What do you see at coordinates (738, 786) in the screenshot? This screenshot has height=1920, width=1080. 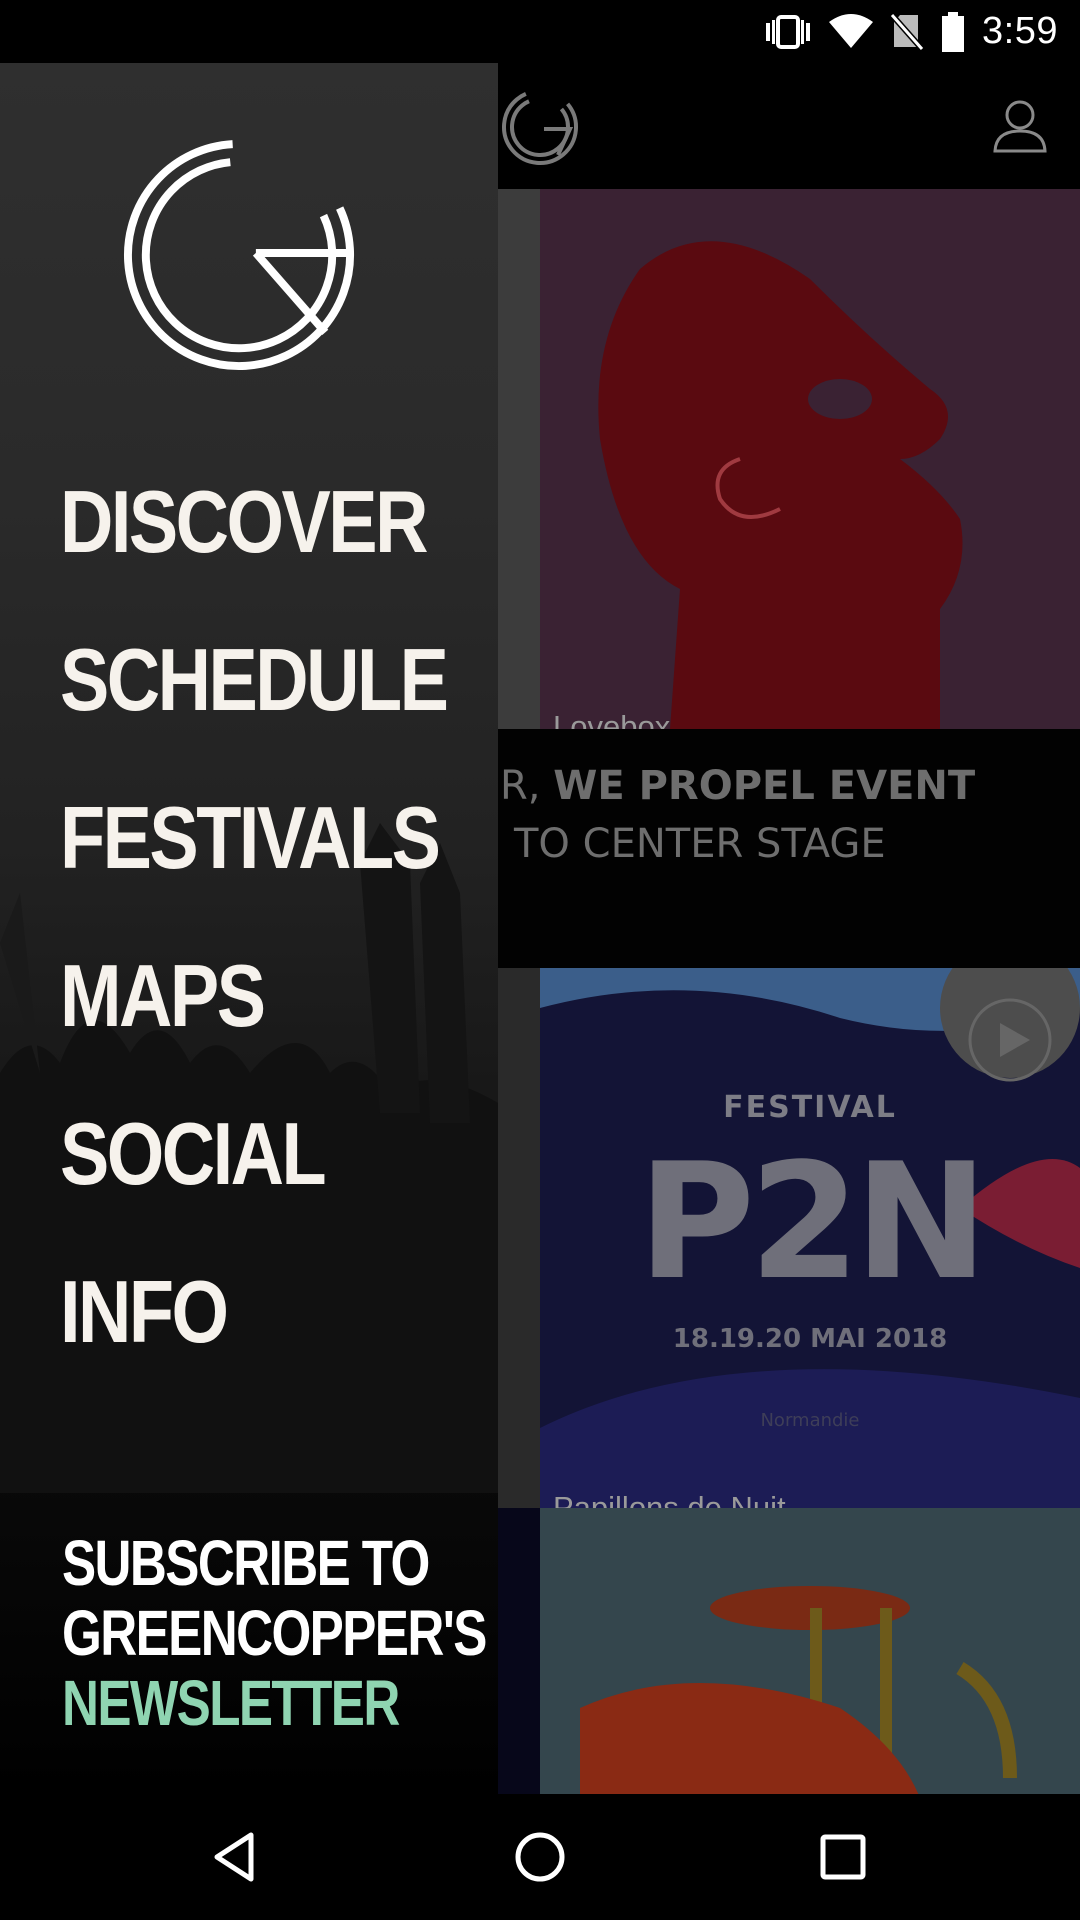 I see `banner-line-1: R, WE PROPEL EVENT` at bounding box center [738, 786].